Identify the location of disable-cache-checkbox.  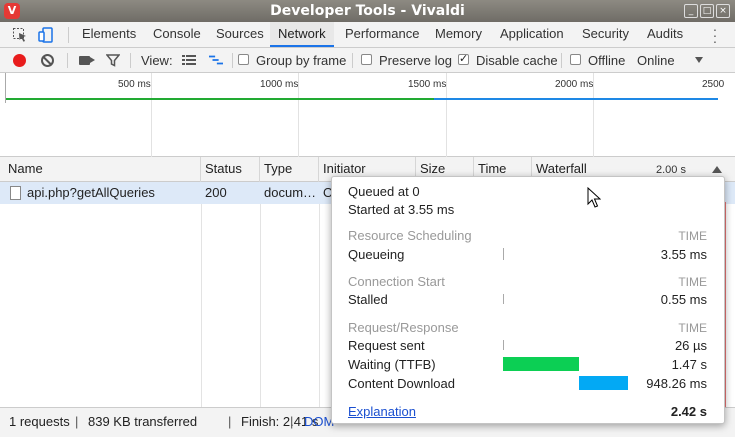
(463, 58).